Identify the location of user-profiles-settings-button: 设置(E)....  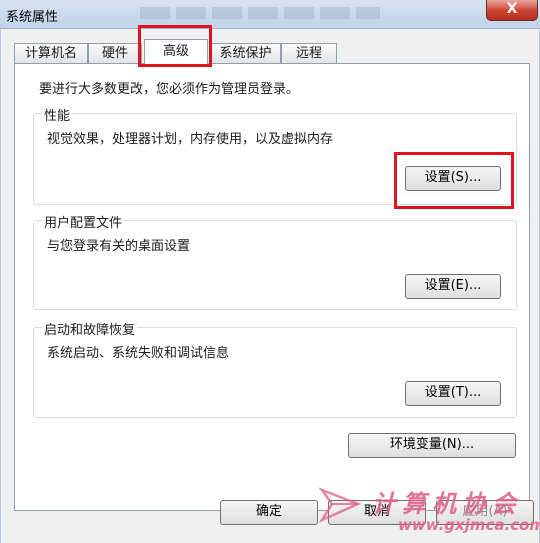
(453, 286).